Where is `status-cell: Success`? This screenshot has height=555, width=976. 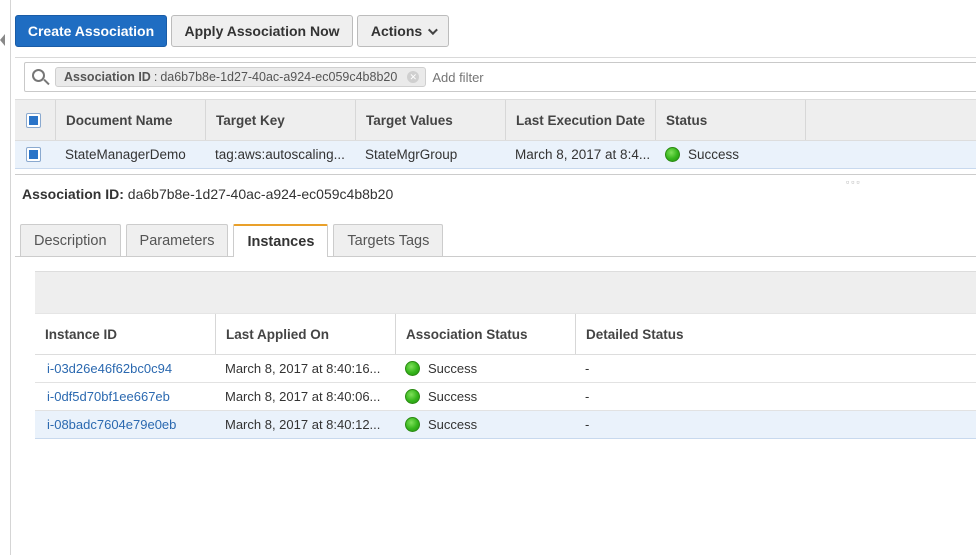 status-cell: Success is located at coordinates (730, 154).